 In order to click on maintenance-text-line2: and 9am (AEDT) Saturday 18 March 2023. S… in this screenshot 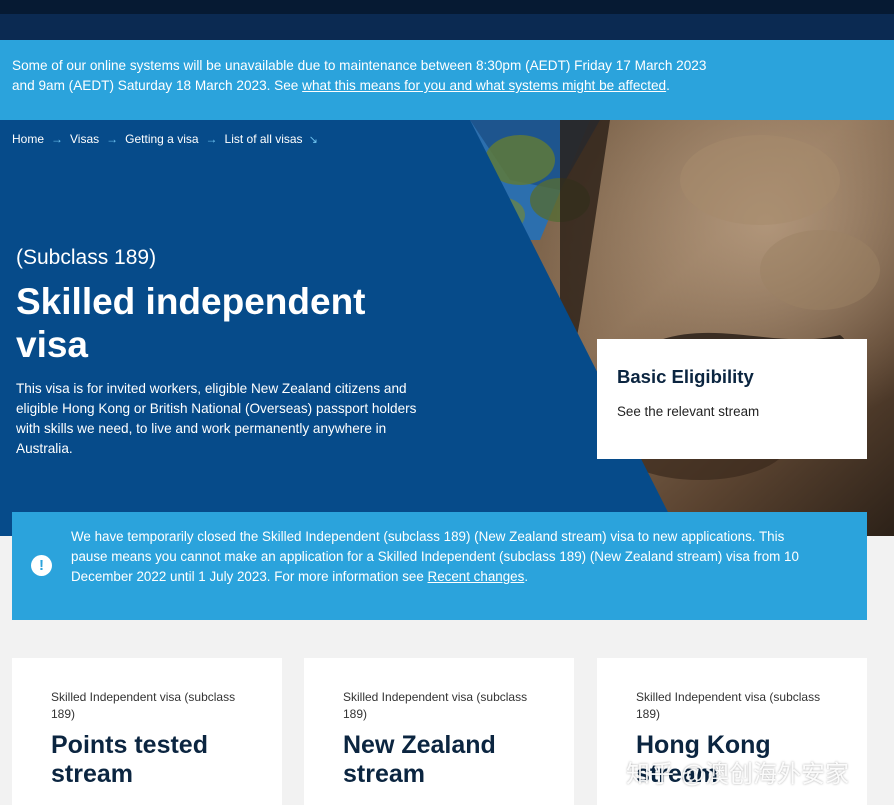, I will do `click(341, 85)`.